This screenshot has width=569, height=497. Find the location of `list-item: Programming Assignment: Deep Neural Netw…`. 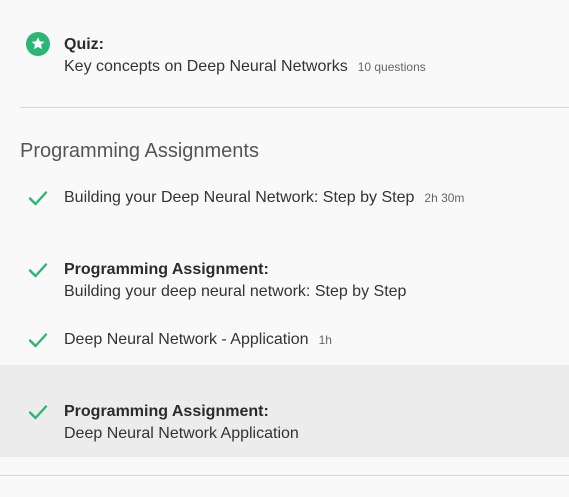

list-item: Programming Assignment: Deep Neural Netw… is located at coordinates (284, 423).